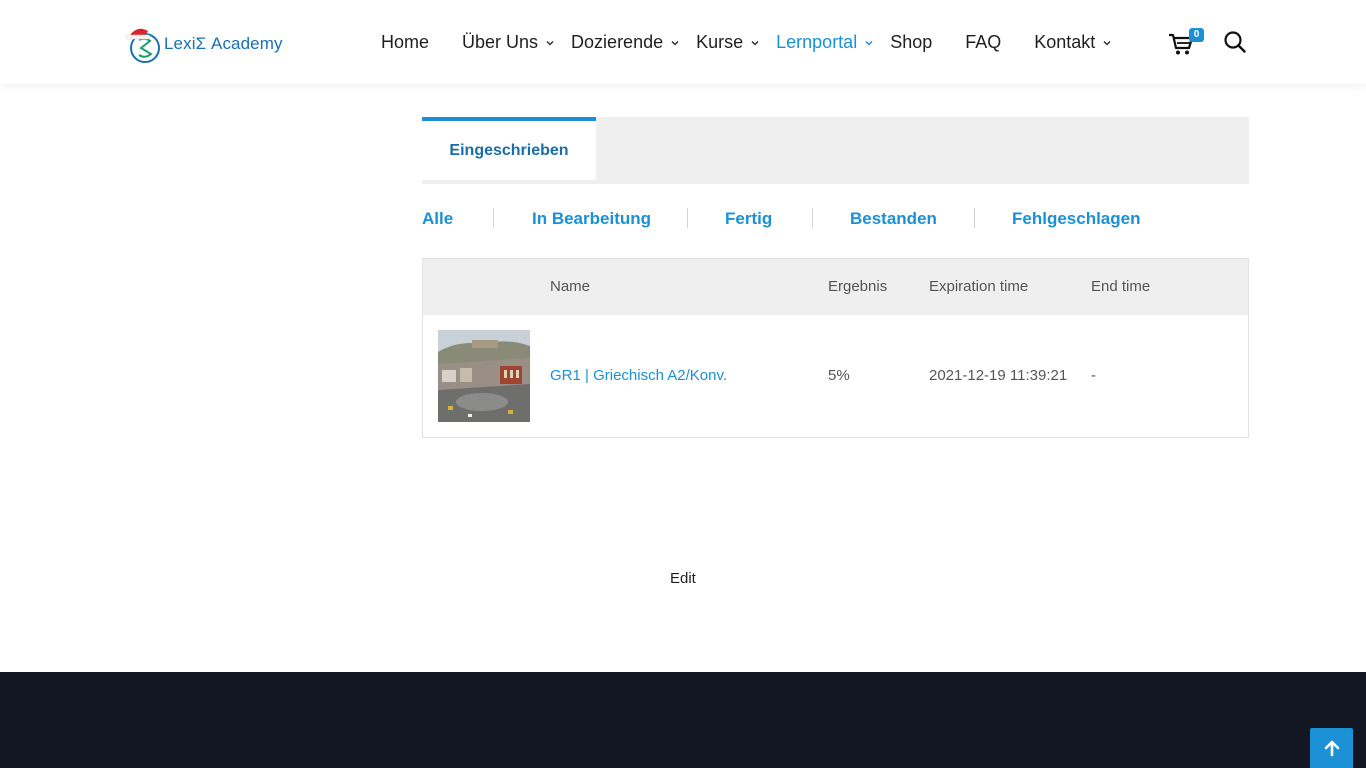  What do you see at coordinates (223, 43) in the screenshot?
I see `logo-text: LexiΣ Academy` at bounding box center [223, 43].